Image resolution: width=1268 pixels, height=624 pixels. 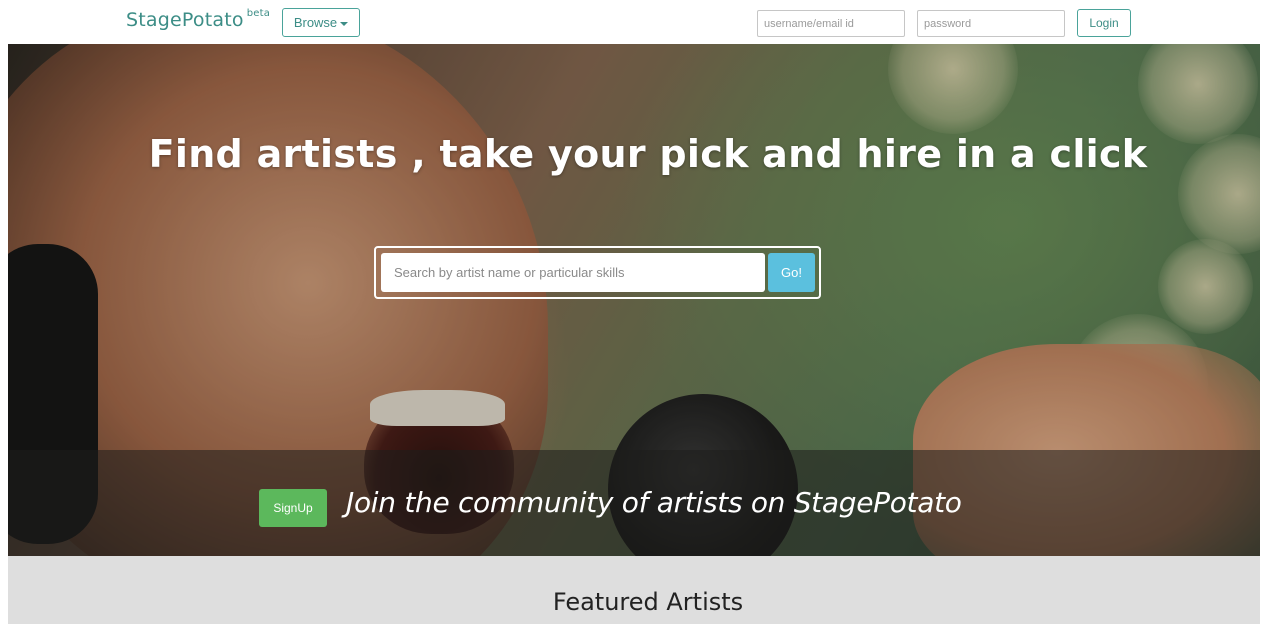 What do you see at coordinates (791, 272) in the screenshot?
I see `search-go-button: Go!` at bounding box center [791, 272].